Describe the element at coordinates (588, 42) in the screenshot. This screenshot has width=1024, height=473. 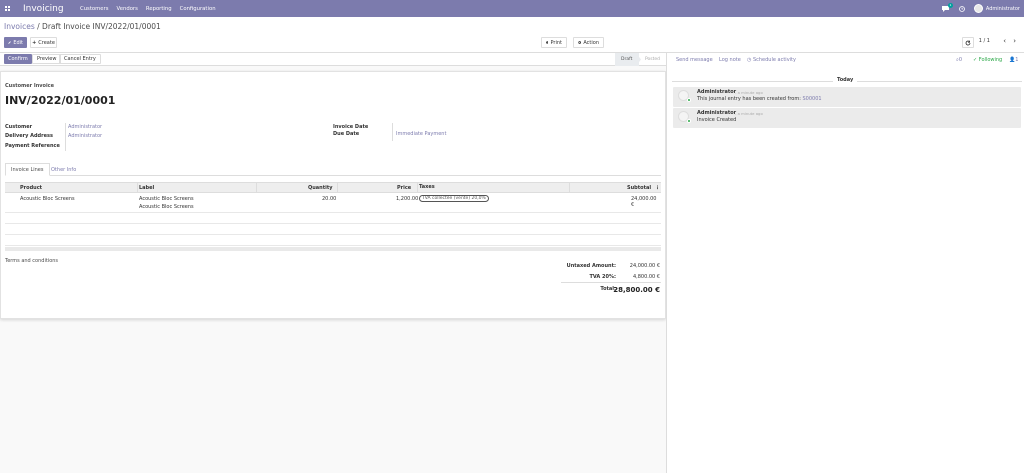
I see `action-button: Action` at that location.